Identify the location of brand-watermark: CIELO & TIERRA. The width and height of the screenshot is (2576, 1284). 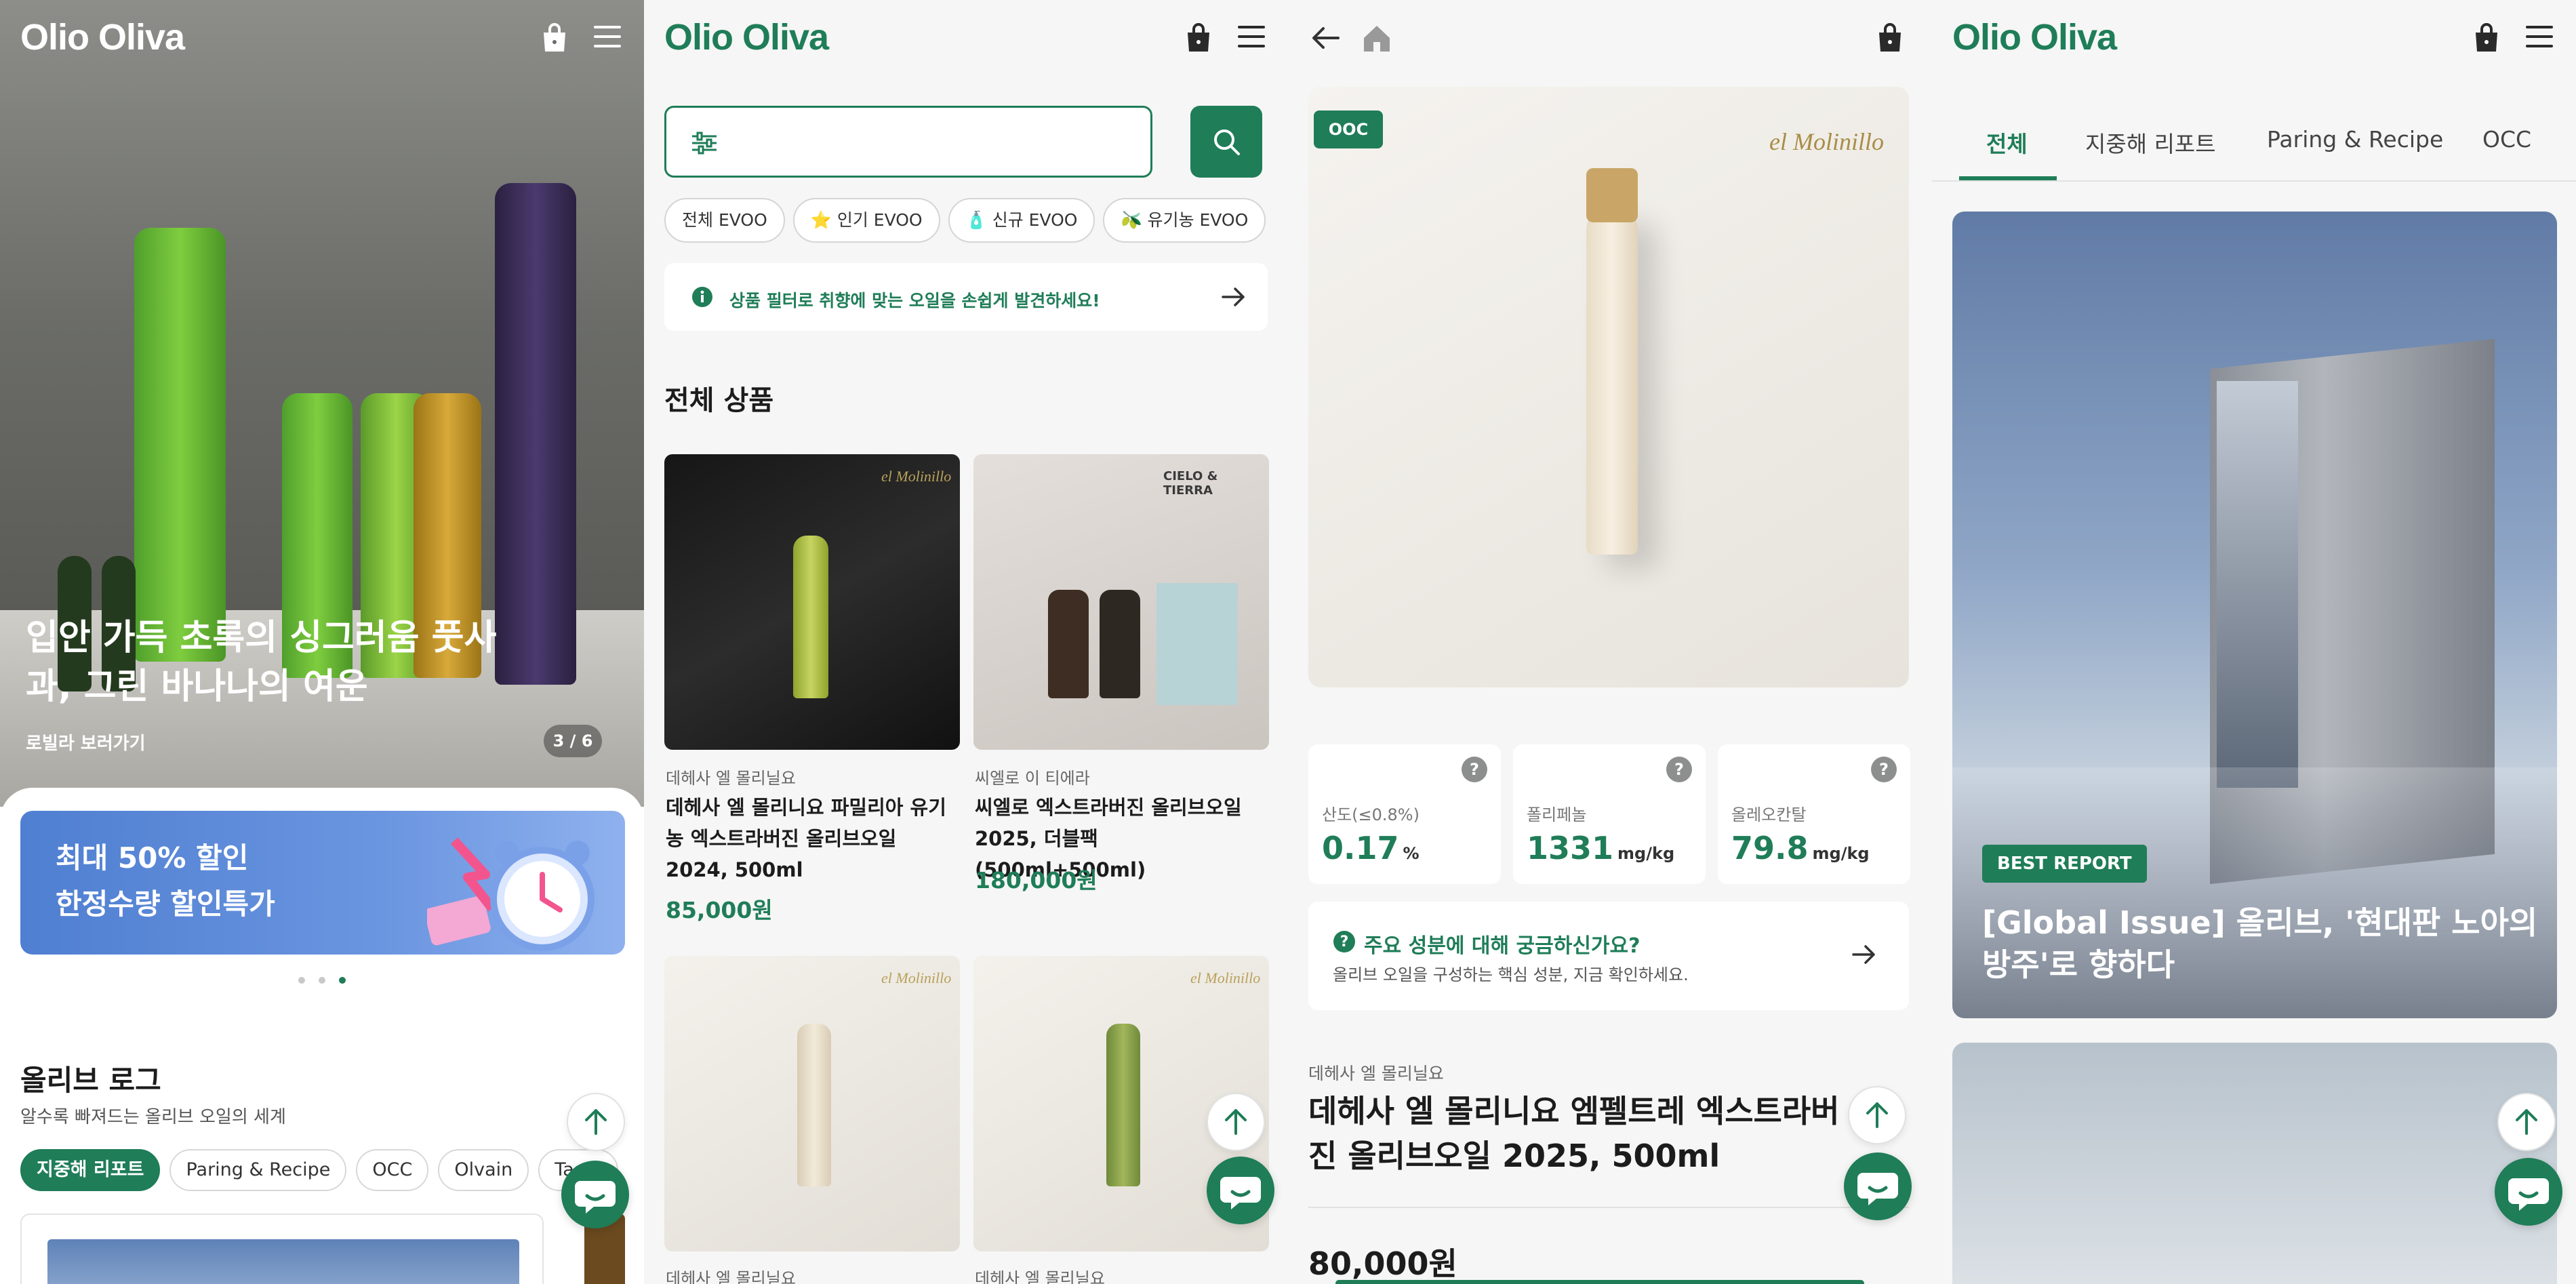
(1190, 484).